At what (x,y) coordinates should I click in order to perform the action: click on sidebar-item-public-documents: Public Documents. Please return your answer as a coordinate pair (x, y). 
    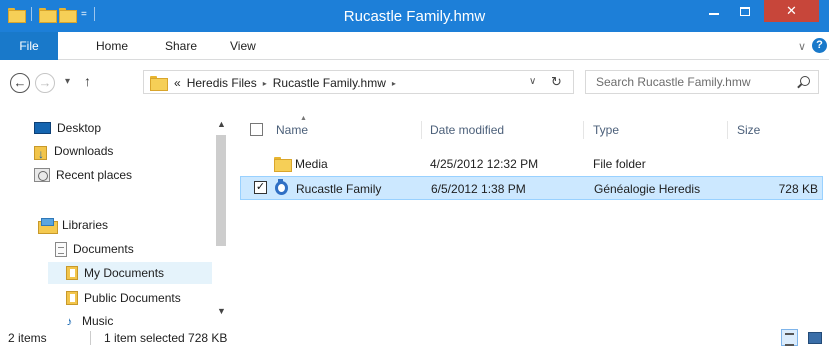
    Looking at the image, I should click on (123, 298).